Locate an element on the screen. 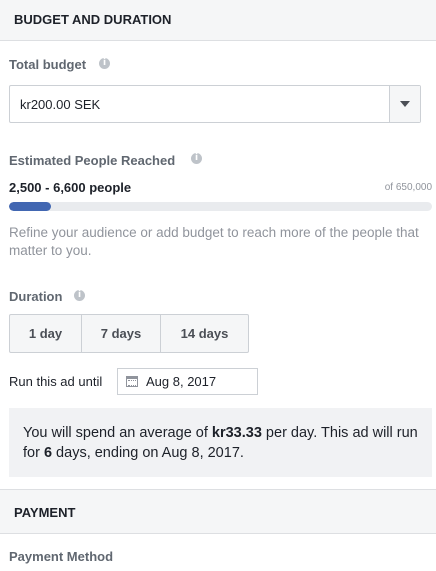  duration-14-days-button: 14 days is located at coordinates (204, 333).